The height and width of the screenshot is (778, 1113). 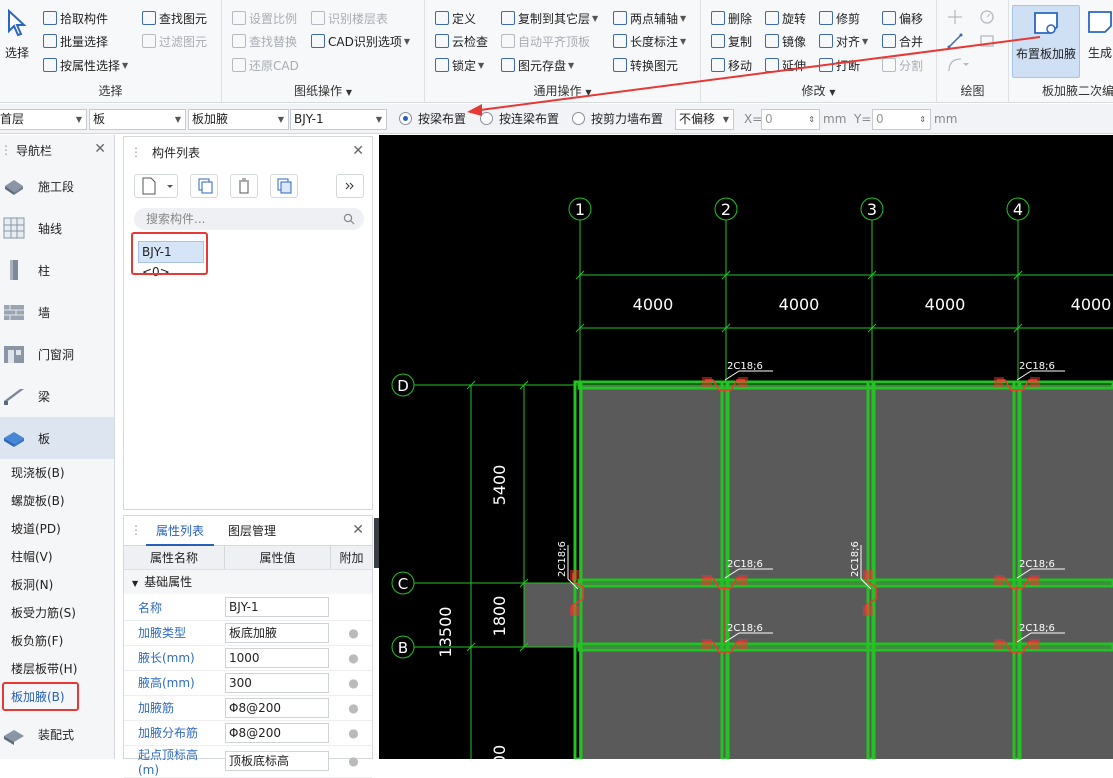 What do you see at coordinates (549, 18) in the screenshot?
I see `copy-to-floor-button: 复制到其它层 ▼` at bounding box center [549, 18].